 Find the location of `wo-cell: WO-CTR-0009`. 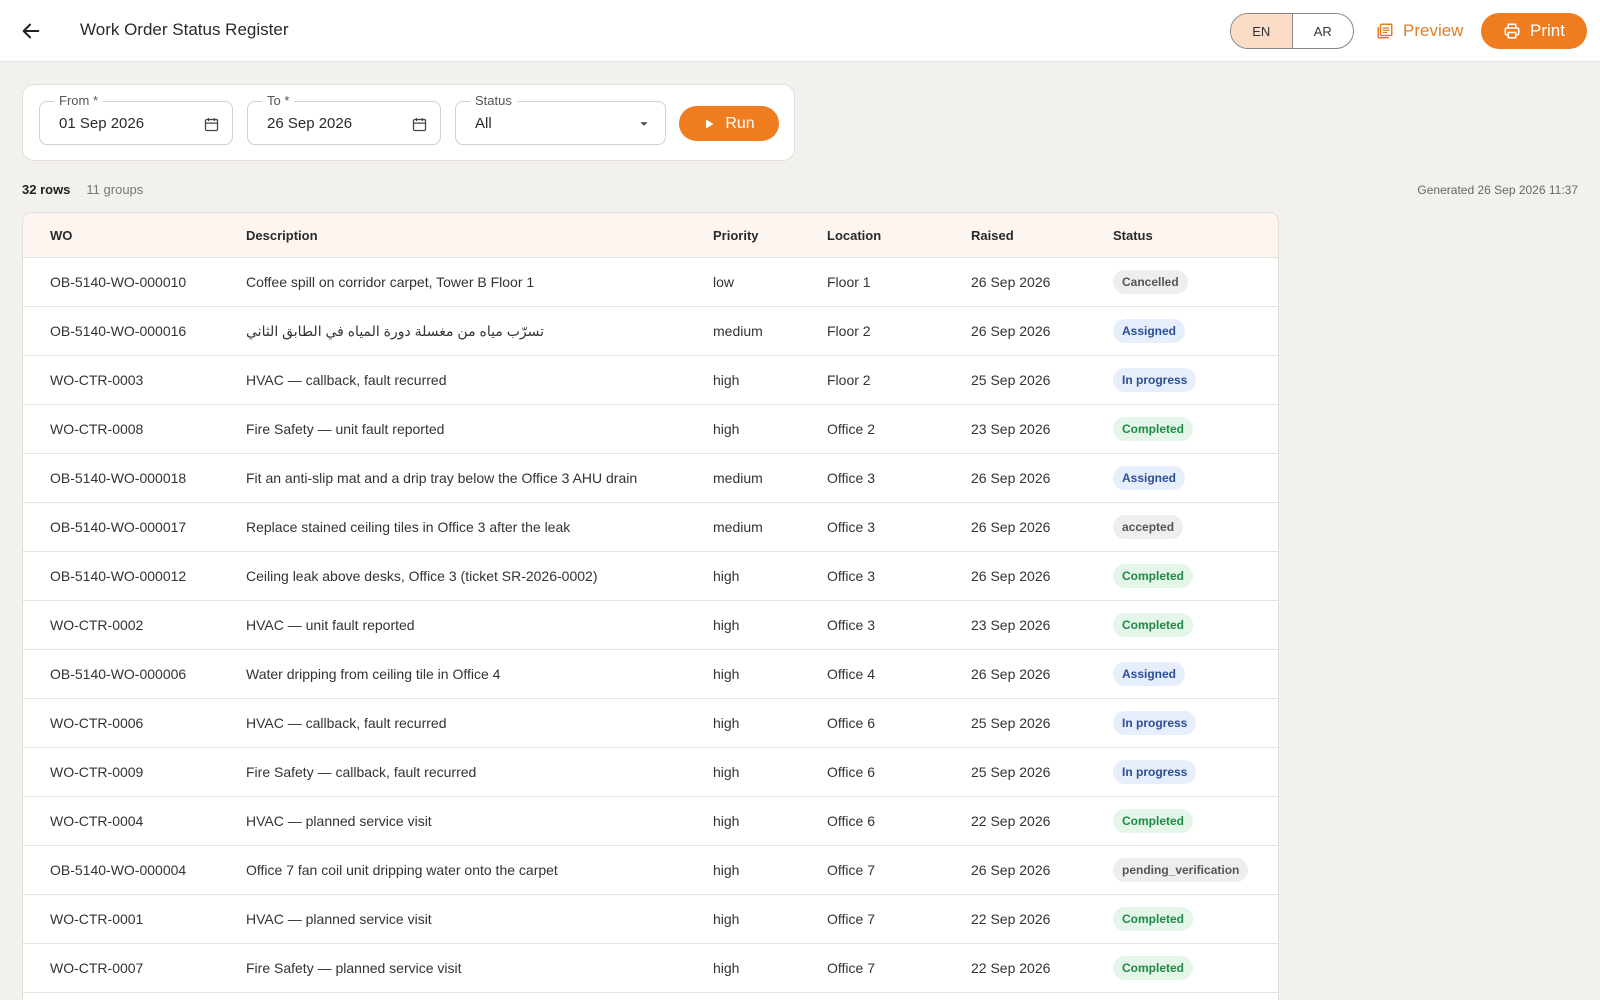

wo-cell: WO-CTR-0009 is located at coordinates (97, 772).